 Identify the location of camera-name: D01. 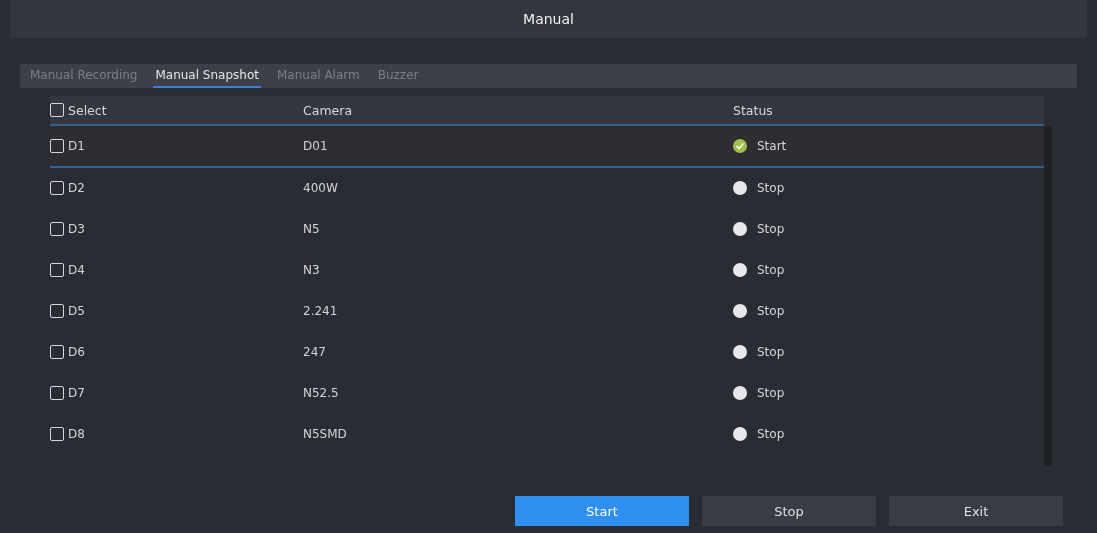
(315, 146).